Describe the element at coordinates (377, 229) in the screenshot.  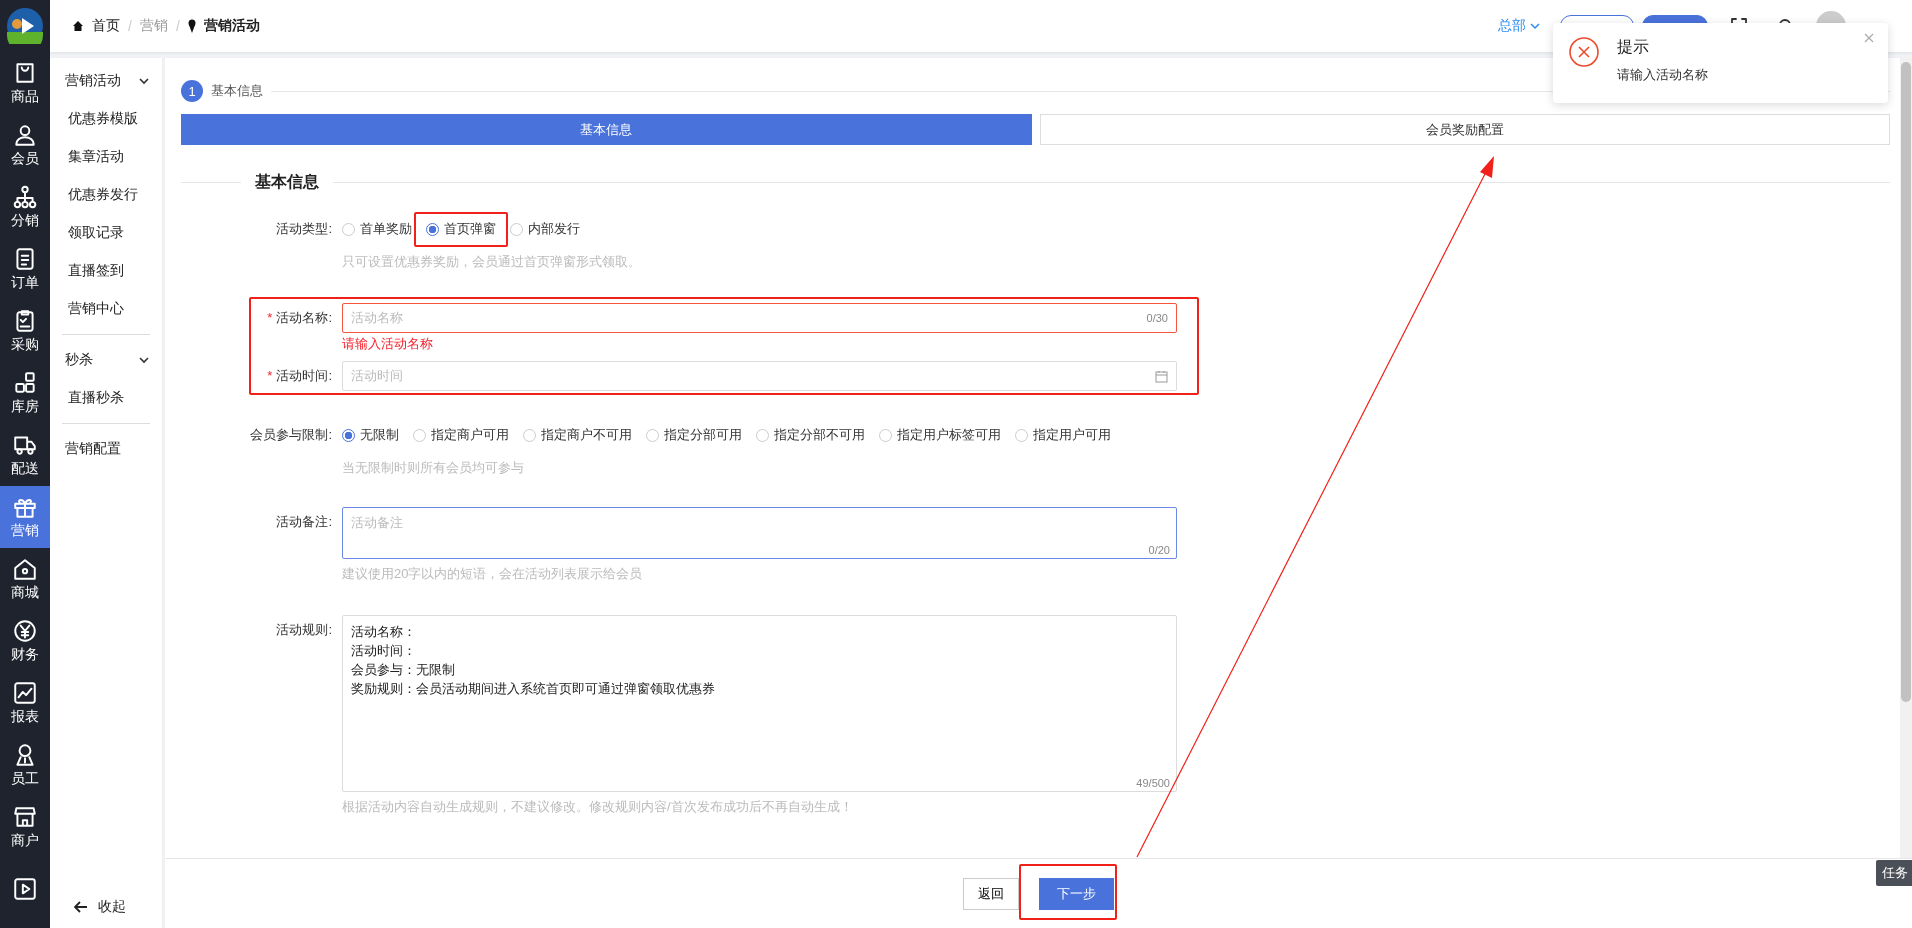
I see `radio-option: 首单奖励` at that location.